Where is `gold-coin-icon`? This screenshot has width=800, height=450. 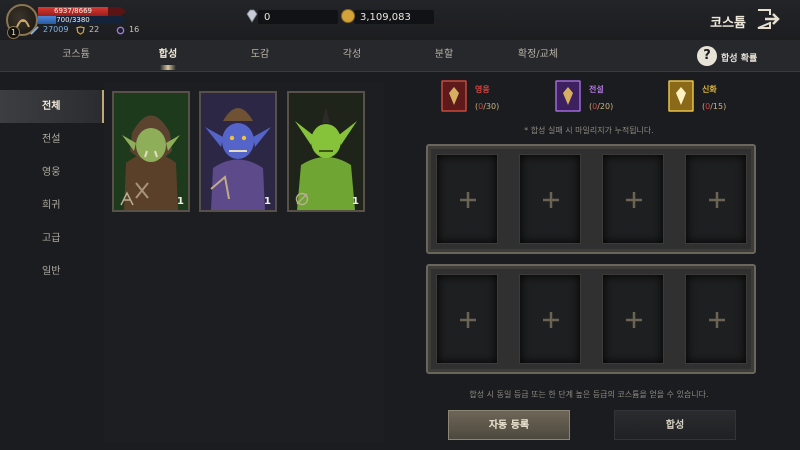 gold-coin-icon is located at coordinates (348, 16).